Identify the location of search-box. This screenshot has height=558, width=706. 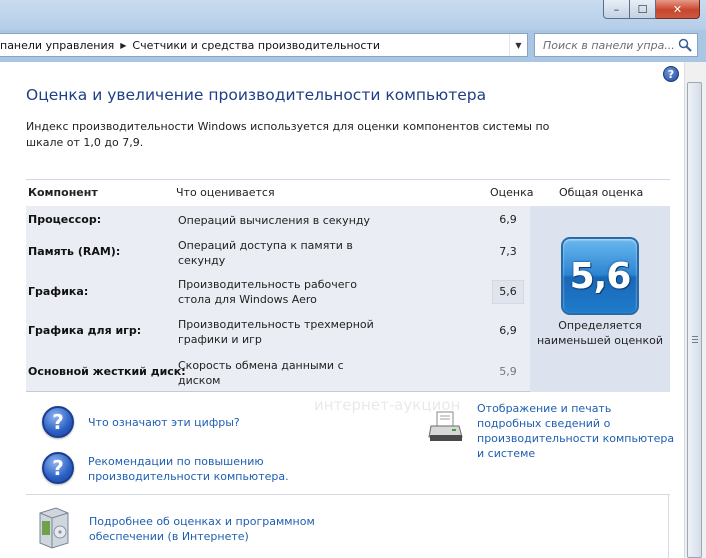
(616, 45).